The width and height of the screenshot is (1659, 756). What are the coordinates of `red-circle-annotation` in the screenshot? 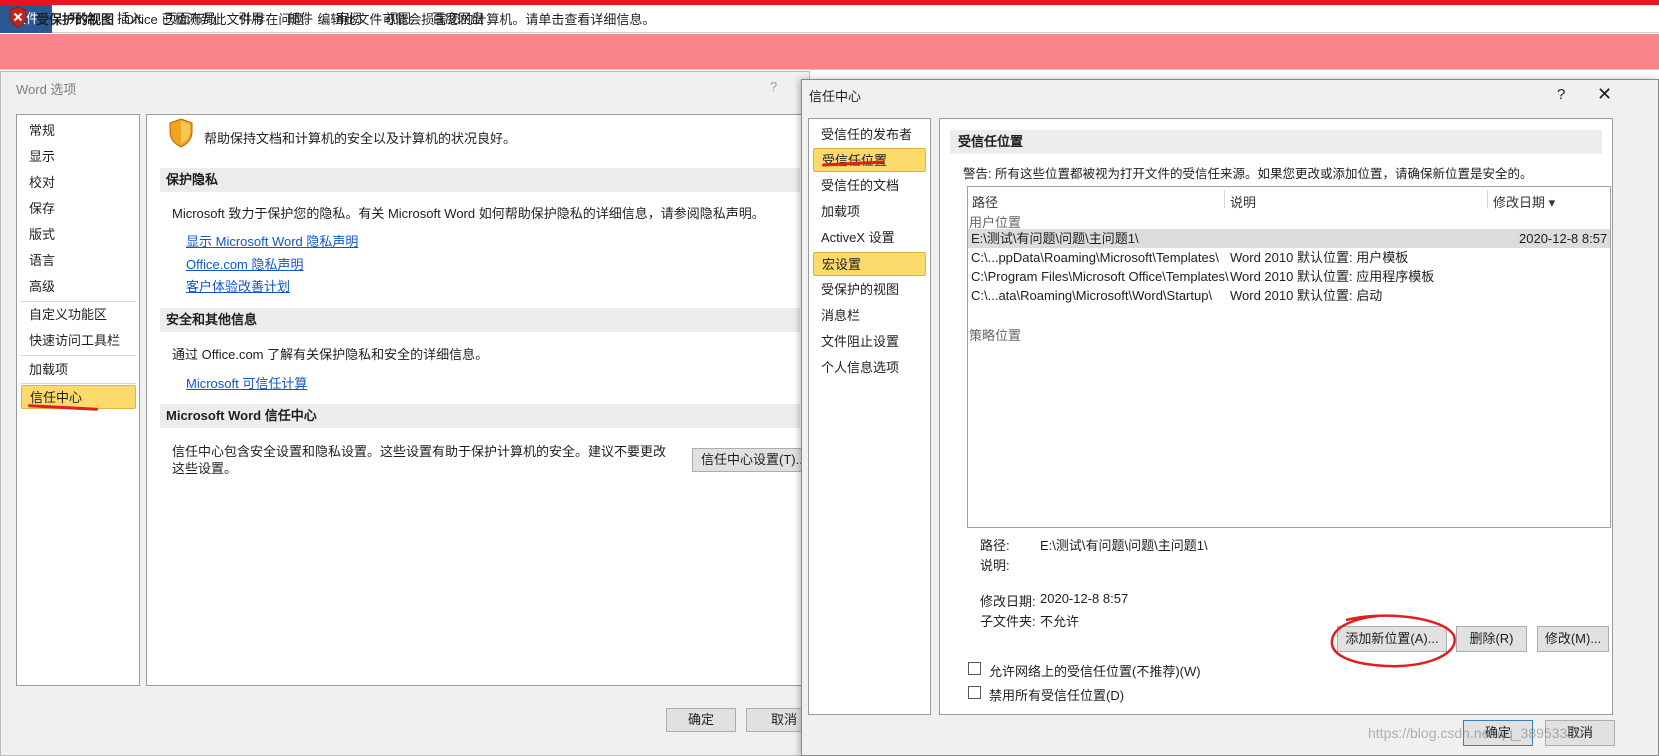 It's located at (1393, 641).